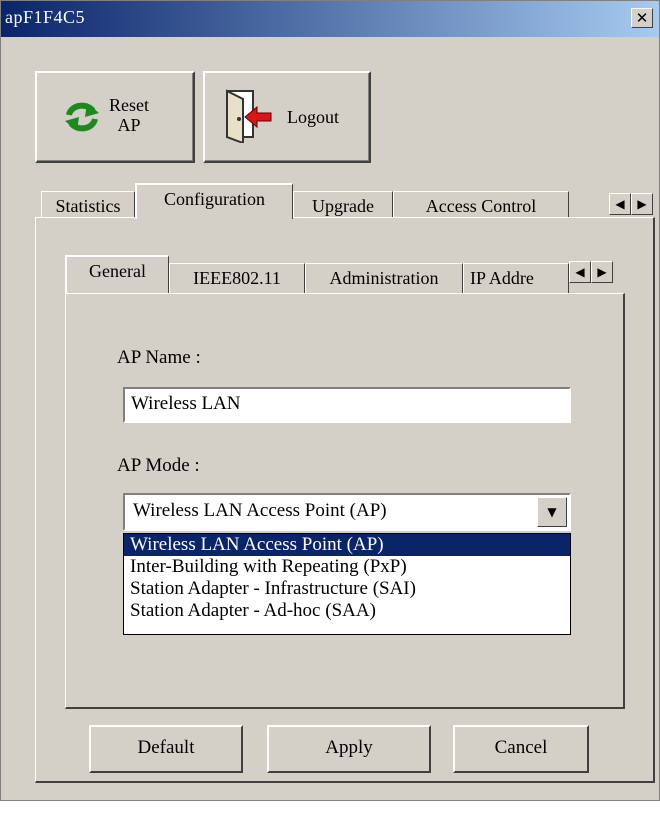 The height and width of the screenshot is (813, 660). Describe the element at coordinates (347, 545) in the screenshot. I see `dropdown-option: Wireless LAN Access Point (AP)` at that location.